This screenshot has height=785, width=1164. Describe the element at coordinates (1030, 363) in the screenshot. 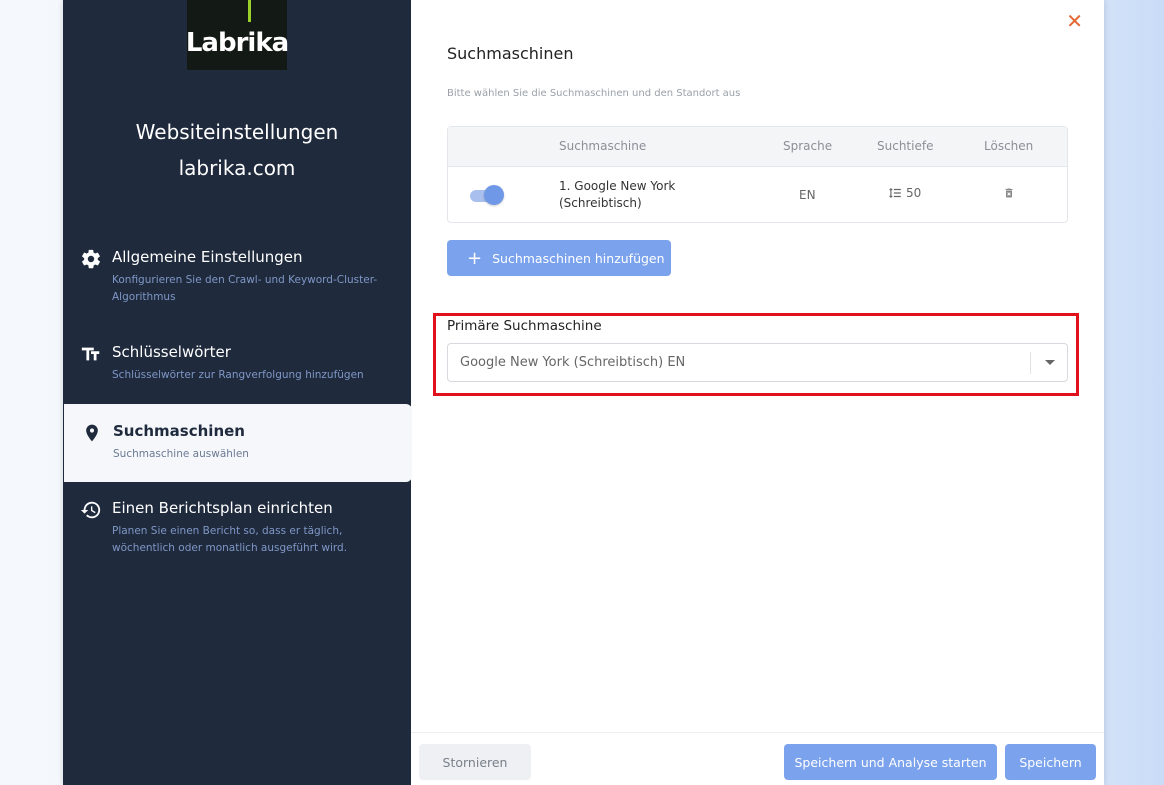

I see `select-separator` at that location.